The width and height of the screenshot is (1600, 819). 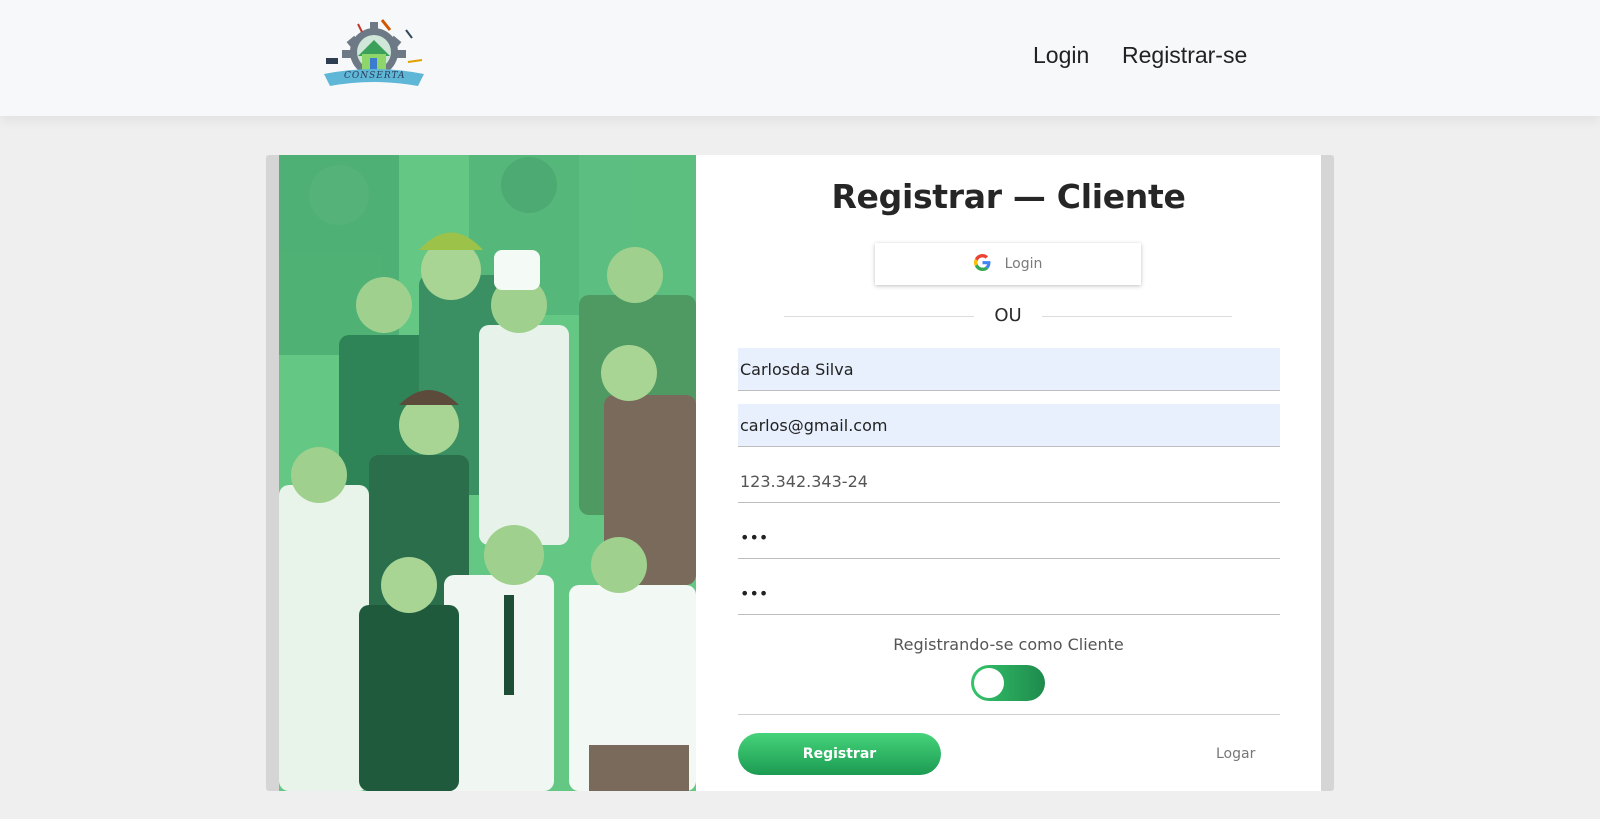 I want to click on cpf-input, so click(x=1009, y=481).